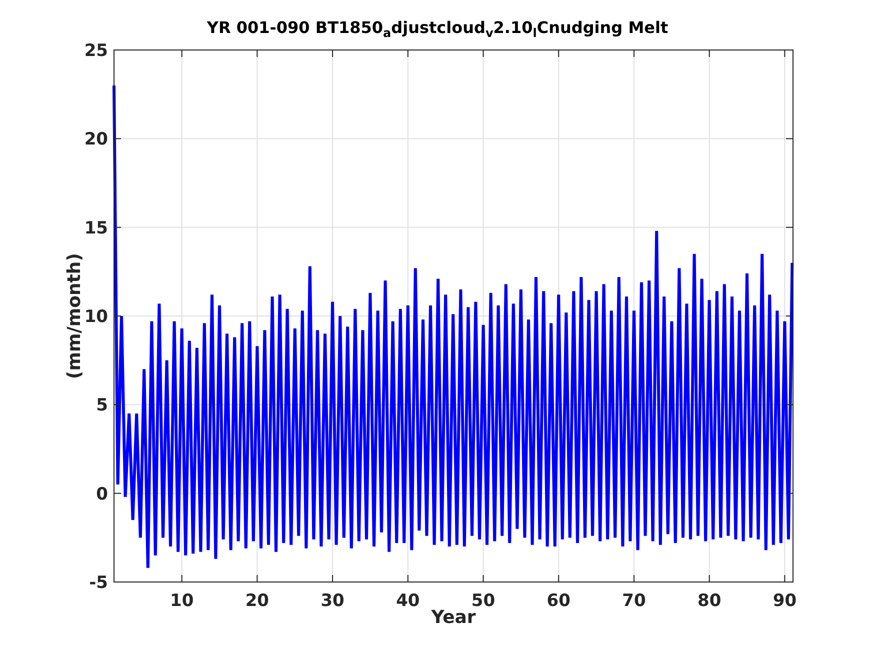 The image size is (875, 656). I want to click on x-tick-label: 80, so click(710, 601).